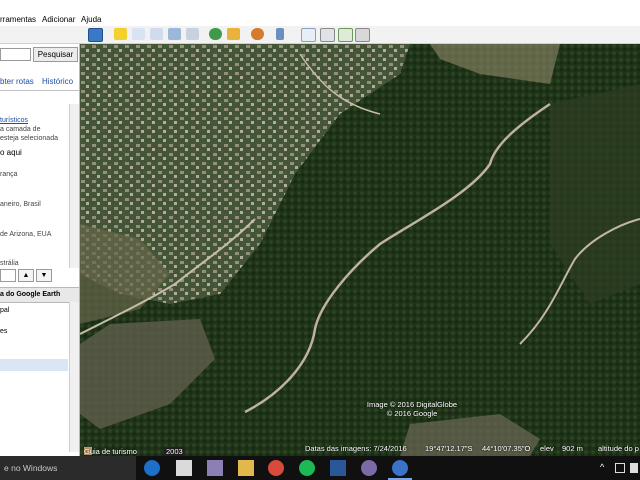  What do you see at coordinates (233, 34) in the screenshot?
I see `sunlight-icon` at bounding box center [233, 34].